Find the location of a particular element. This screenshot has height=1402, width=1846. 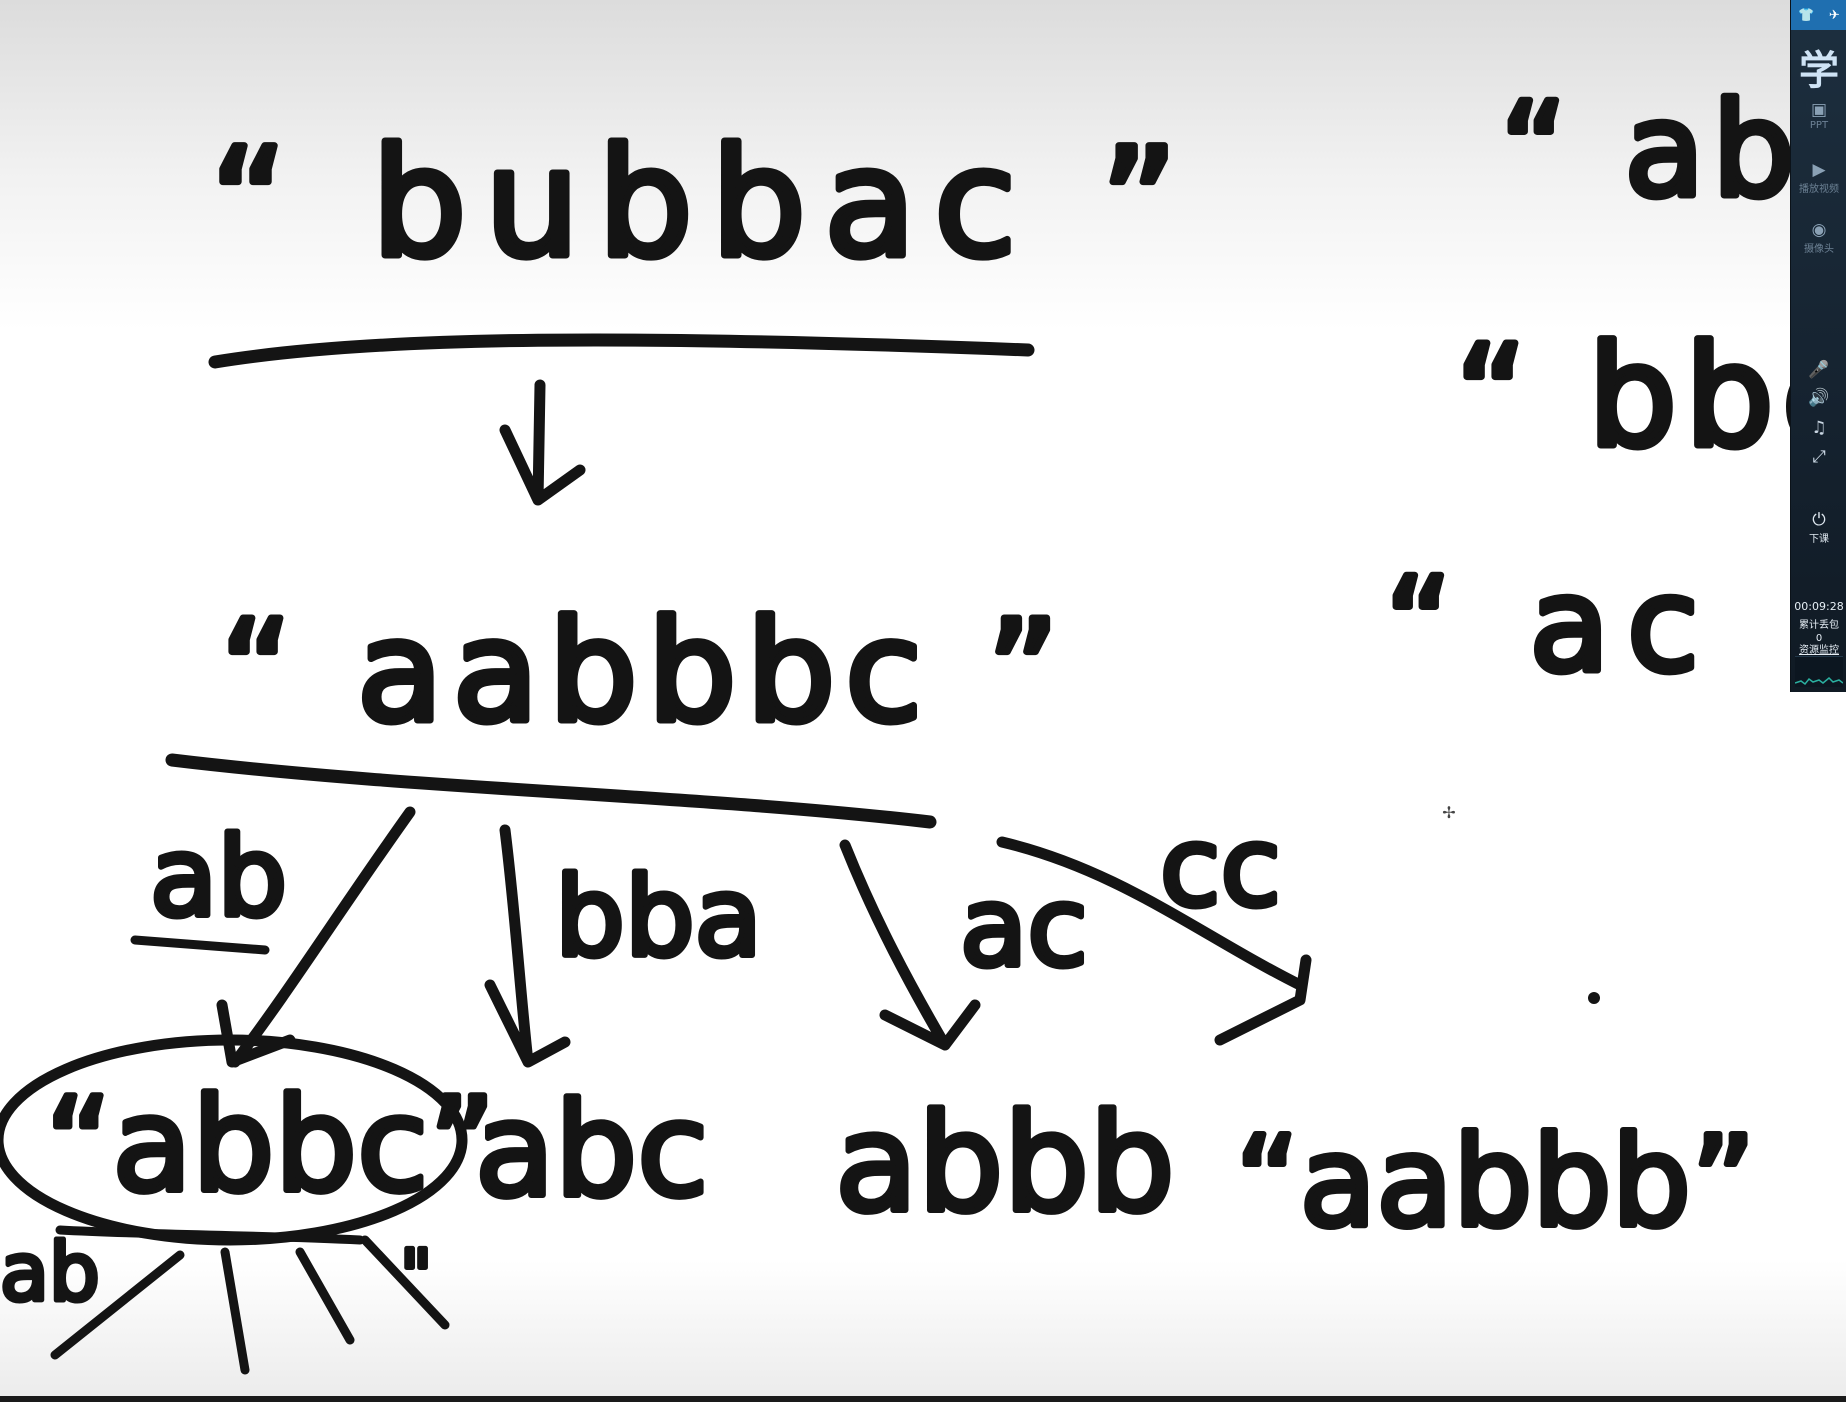

ppt-label: PPT is located at coordinates (1819, 125).